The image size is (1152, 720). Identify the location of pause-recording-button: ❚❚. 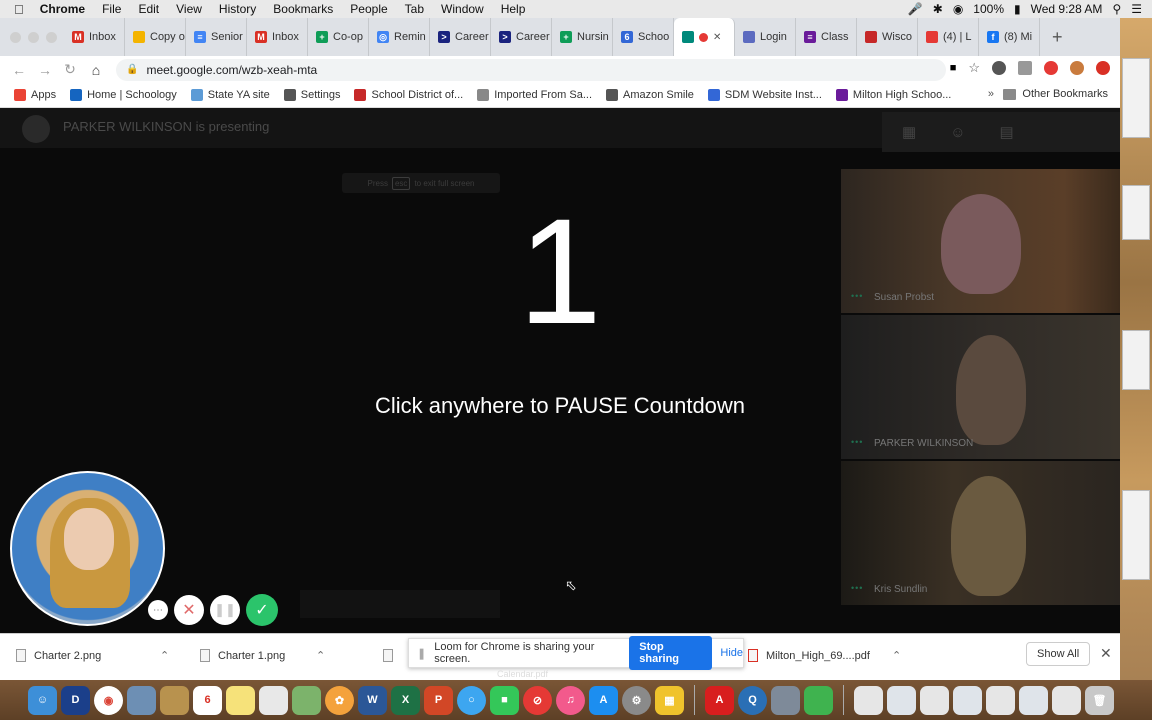
(225, 610).